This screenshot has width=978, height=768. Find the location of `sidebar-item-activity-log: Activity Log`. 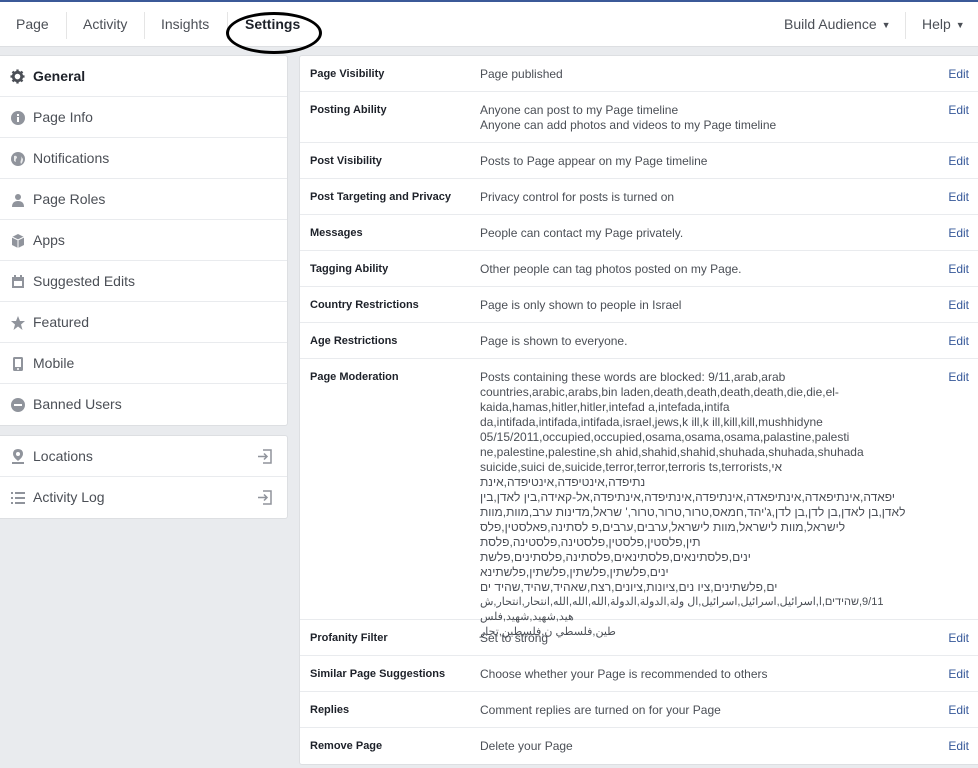

sidebar-item-activity-log: Activity Log is located at coordinates (143, 497).